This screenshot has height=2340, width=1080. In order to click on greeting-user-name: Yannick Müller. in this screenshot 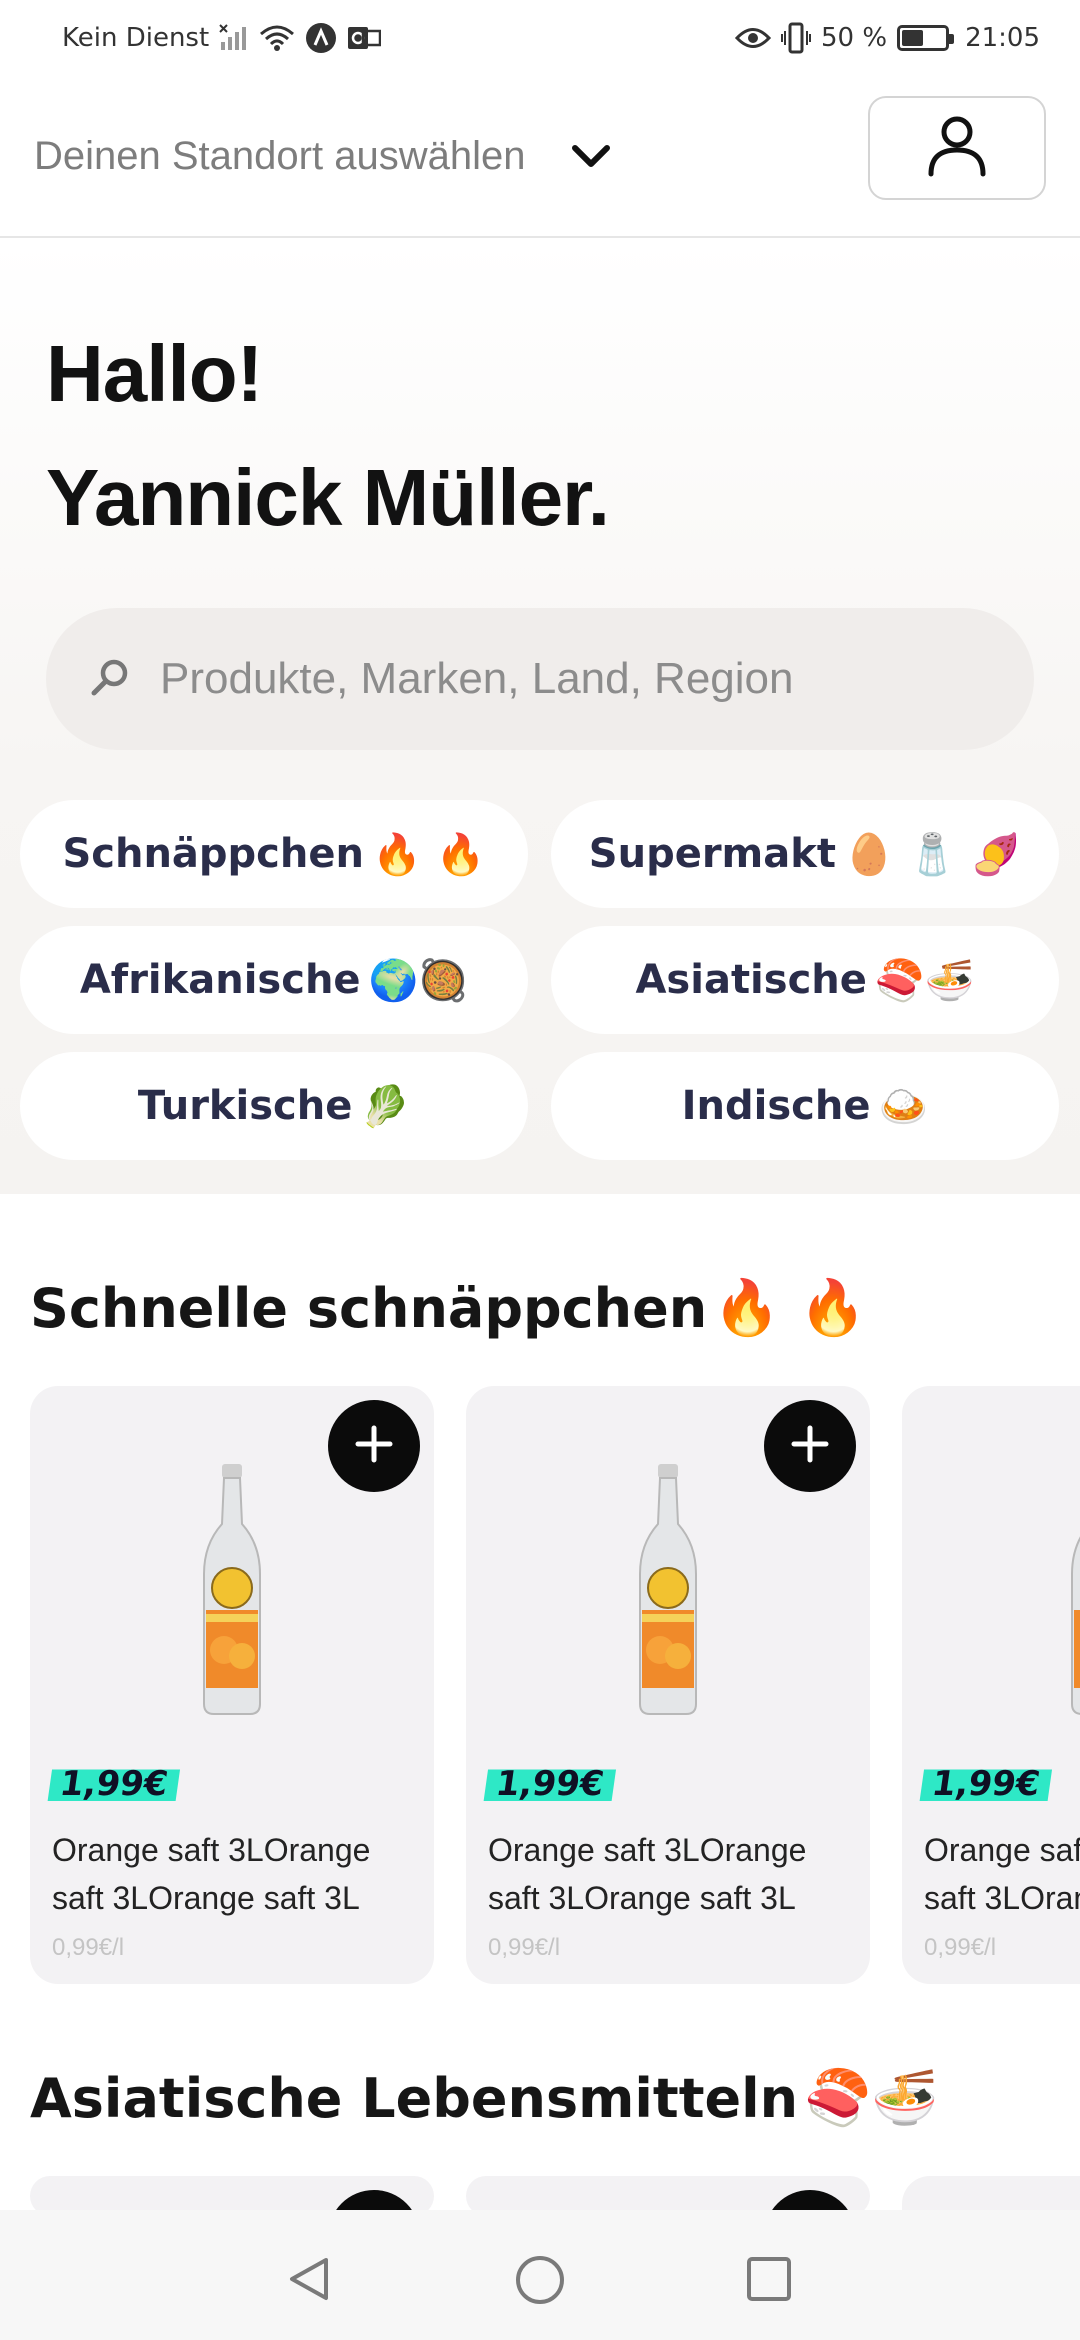, I will do `click(328, 497)`.